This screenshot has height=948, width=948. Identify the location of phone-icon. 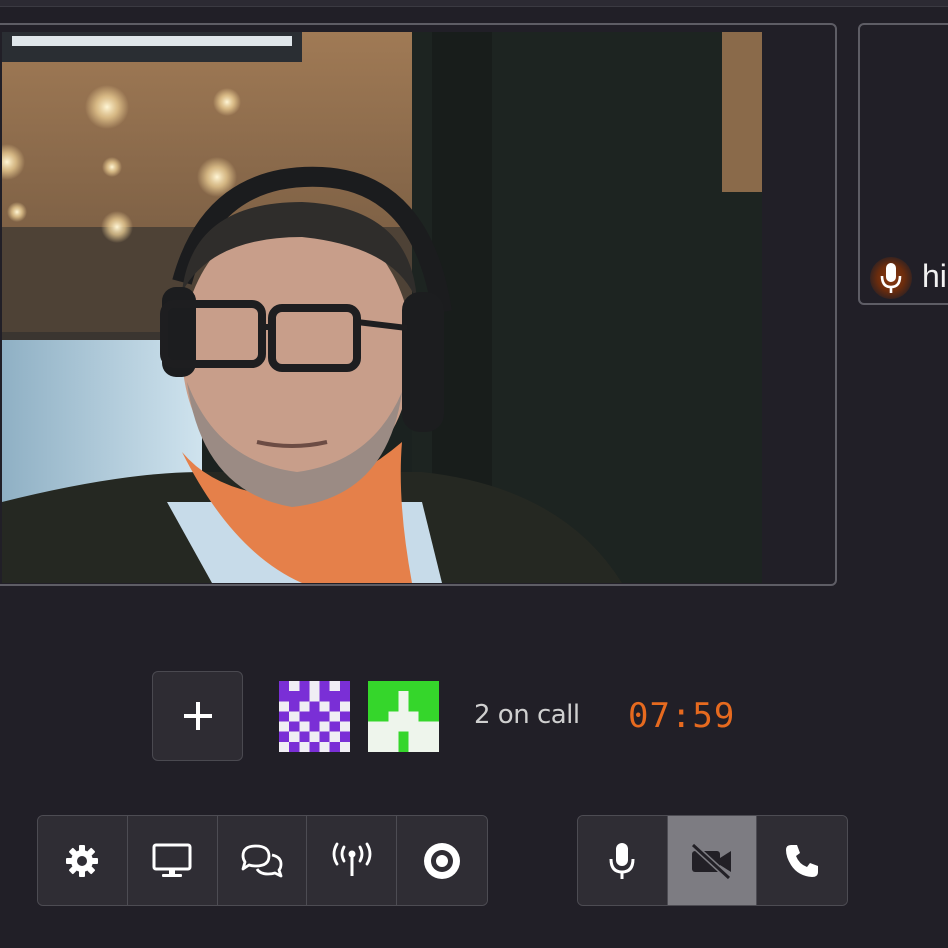
(802, 860).